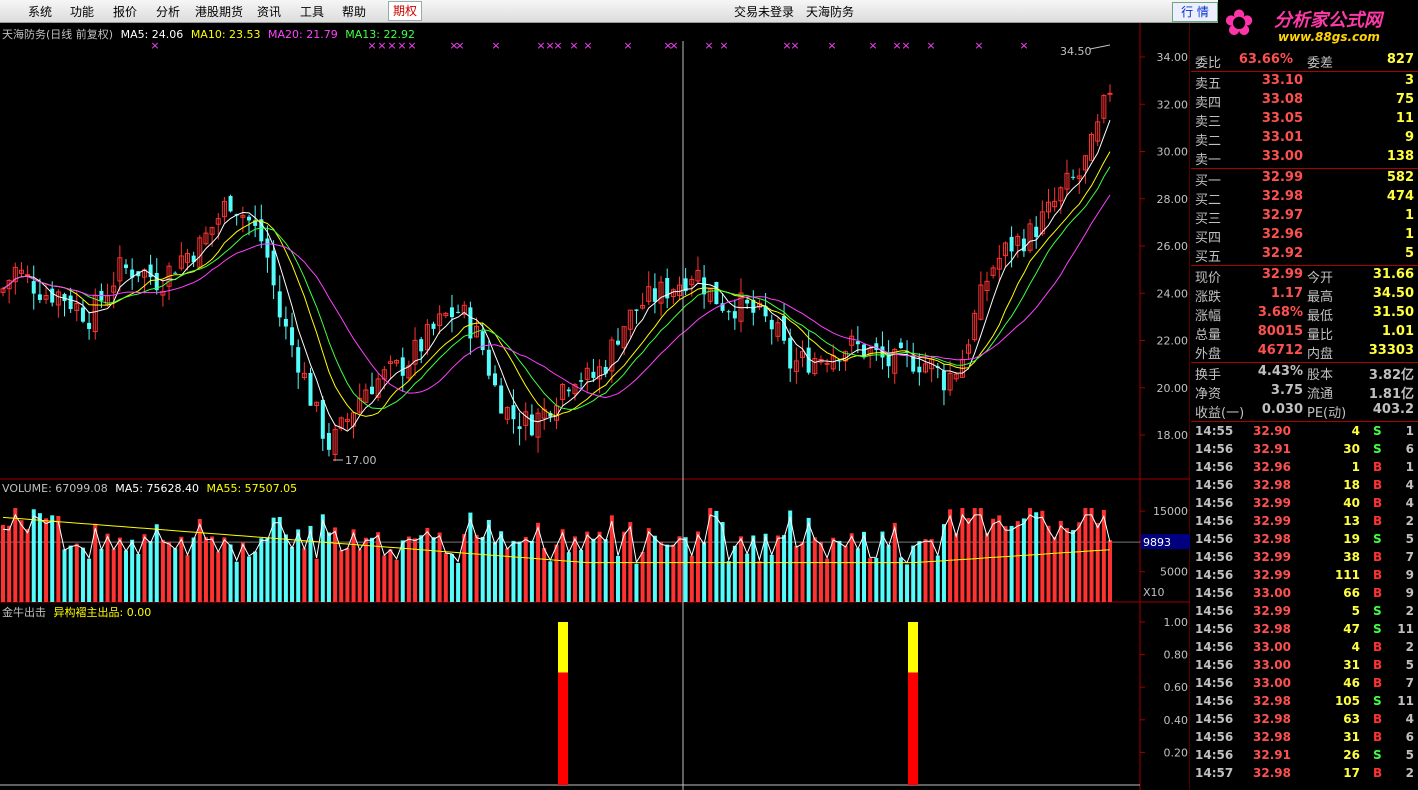 The height and width of the screenshot is (790, 1418). Describe the element at coordinates (1304, 469) in the screenshot. I see `tick-row: 14:56 32.96 1 B 1` at that location.